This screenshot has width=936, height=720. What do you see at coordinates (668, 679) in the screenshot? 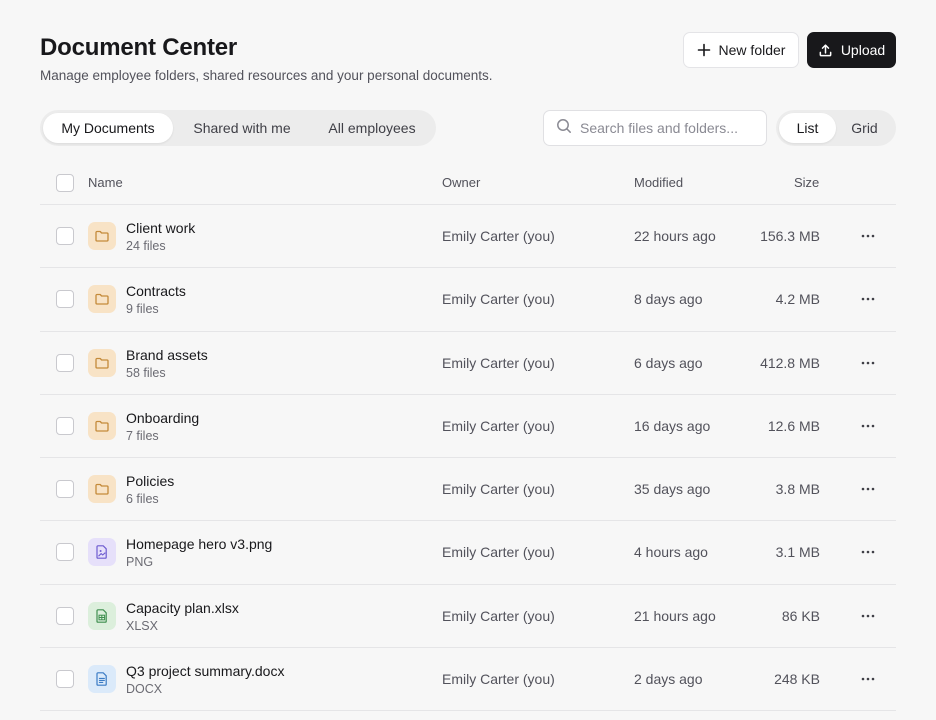
I see `file-modified: 2 days ago` at bounding box center [668, 679].